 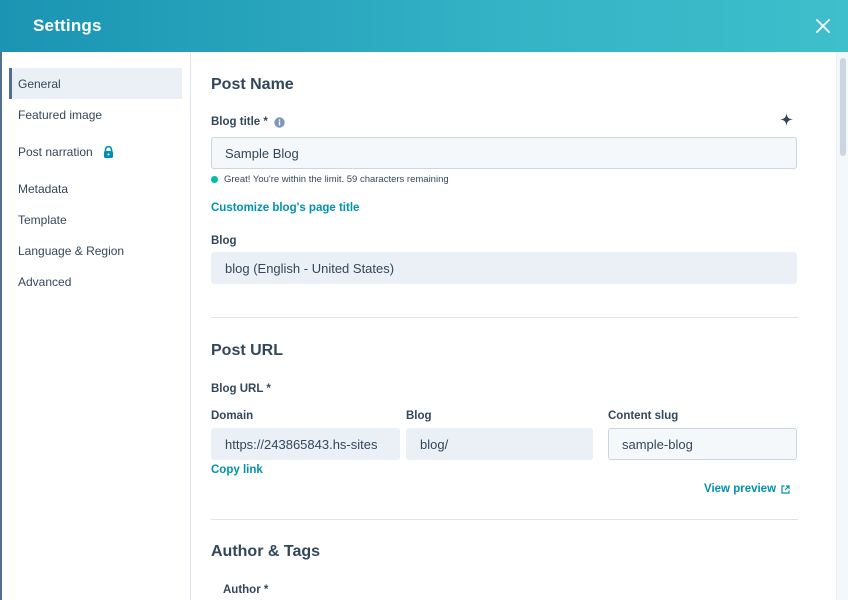 I want to click on sidebar-item-label: General, so click(x=39, y=83).